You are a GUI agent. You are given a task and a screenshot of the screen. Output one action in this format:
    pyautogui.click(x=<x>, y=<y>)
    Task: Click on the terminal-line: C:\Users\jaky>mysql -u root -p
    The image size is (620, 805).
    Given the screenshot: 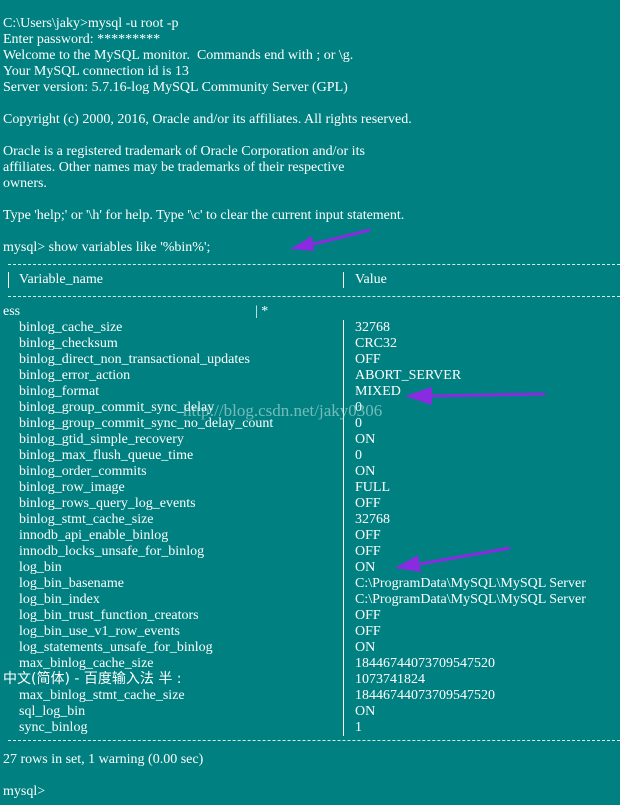 What is the action you would take?
    pyautogui.click(x=91, y=23)
    